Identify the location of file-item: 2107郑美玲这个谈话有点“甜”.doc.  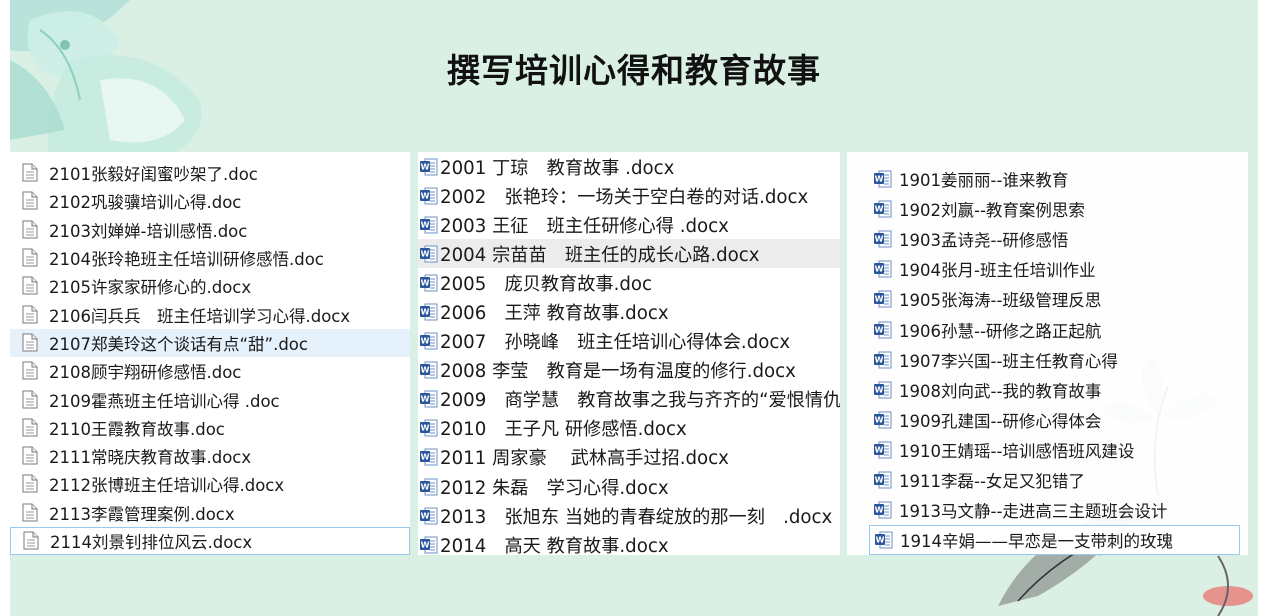
(210, 343).